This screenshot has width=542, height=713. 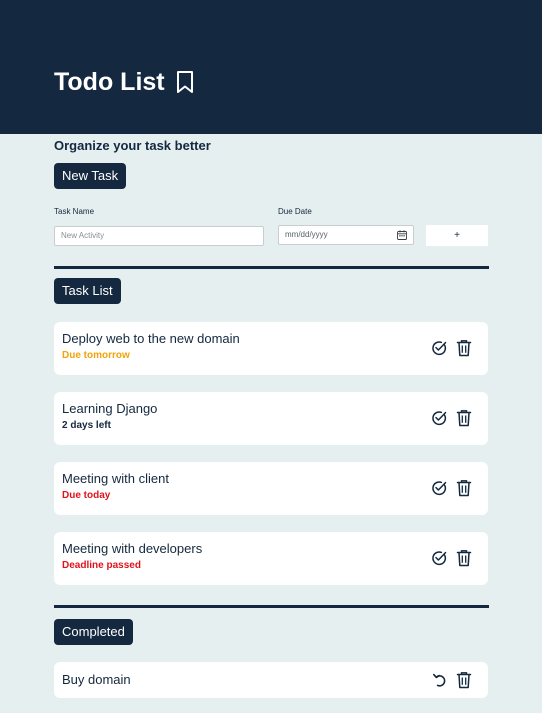 What do you see at coordinates (151, 338) in the screenshot?
I see `task-name: Deploy web to the new domain` at bounding box center [151, 338].